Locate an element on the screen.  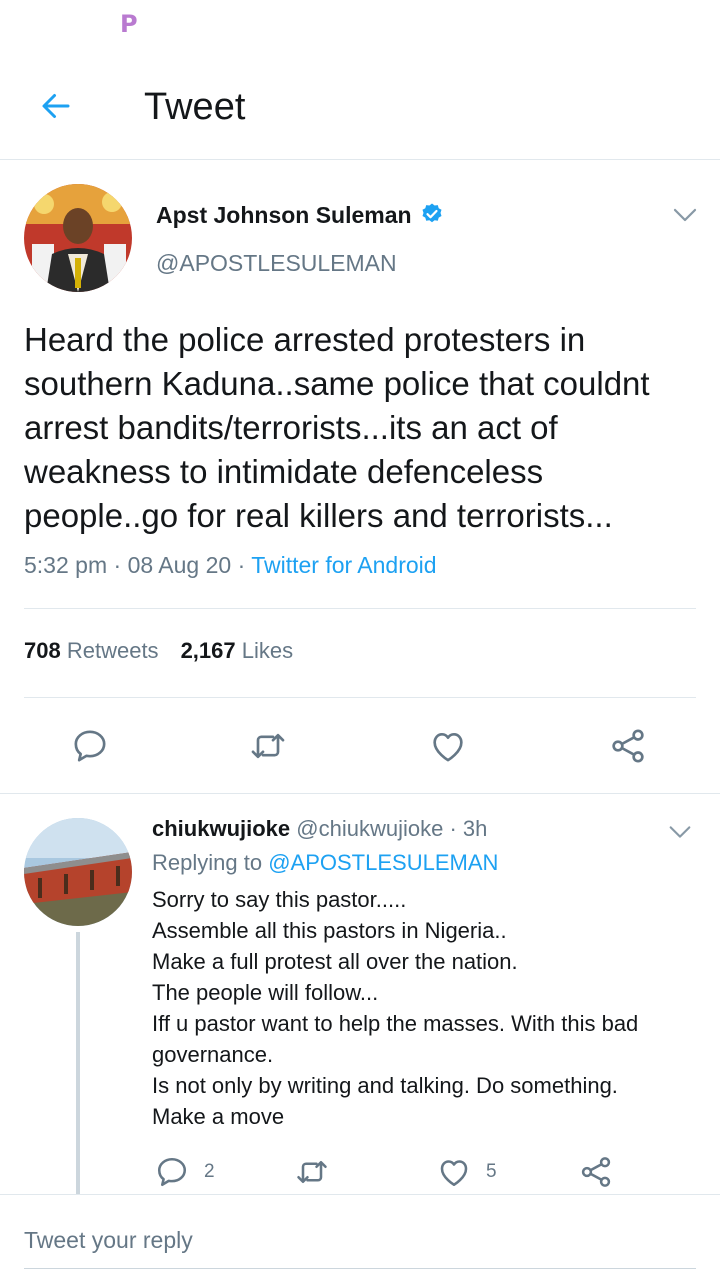
reply-like-button: 5 is located at coordinates (466, 1172).